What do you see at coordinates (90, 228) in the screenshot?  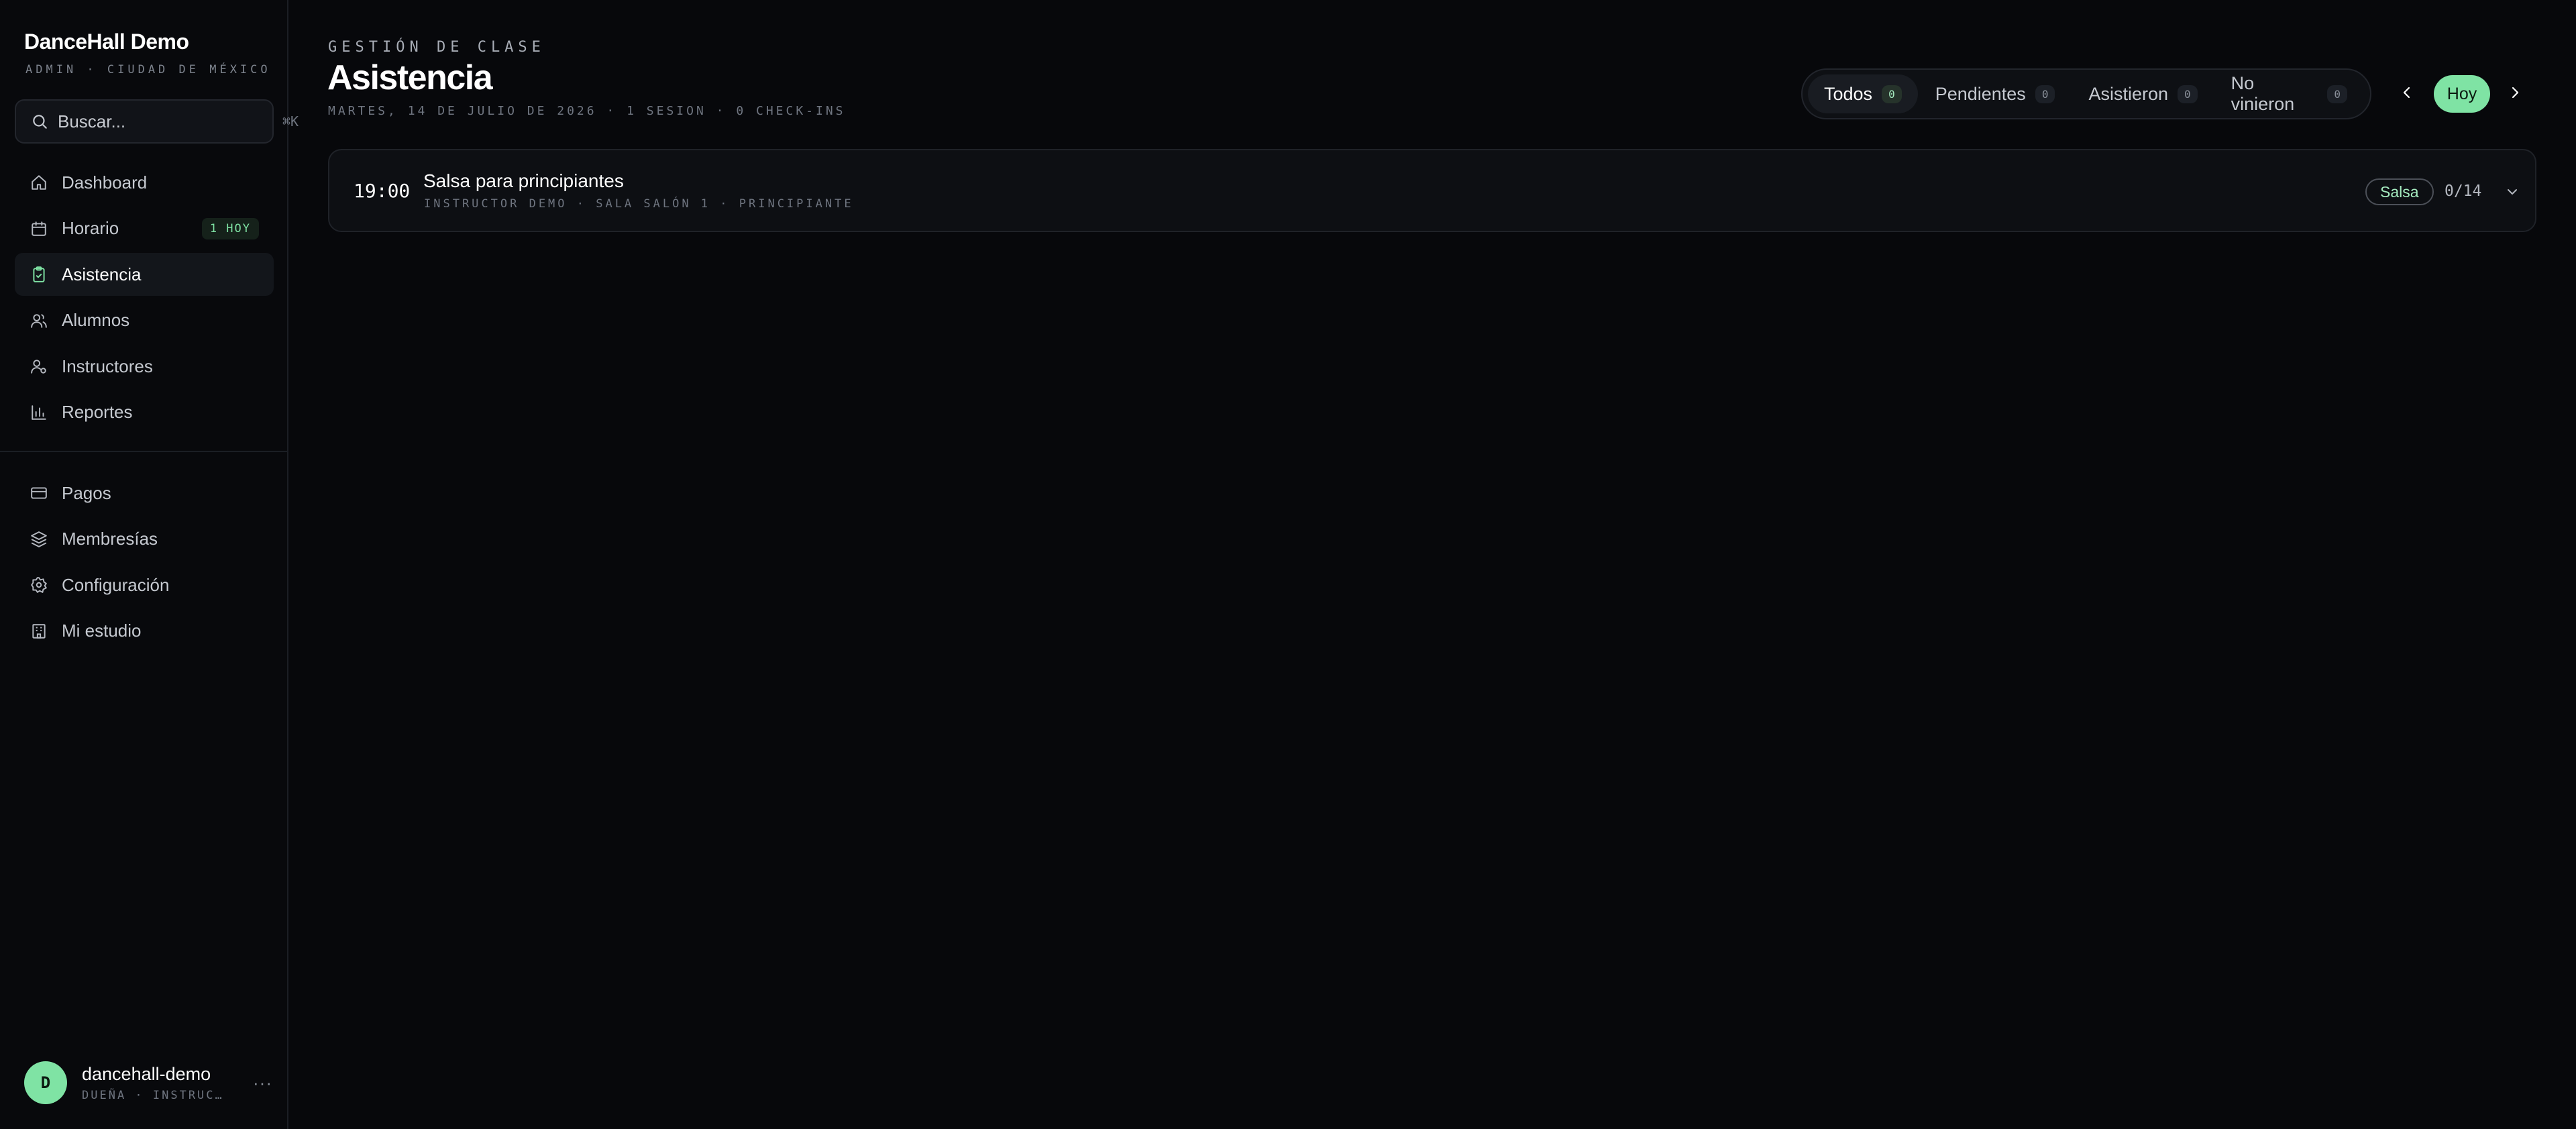 I see `sidebar-item-label: Horario` at bounding box center [90, 228].